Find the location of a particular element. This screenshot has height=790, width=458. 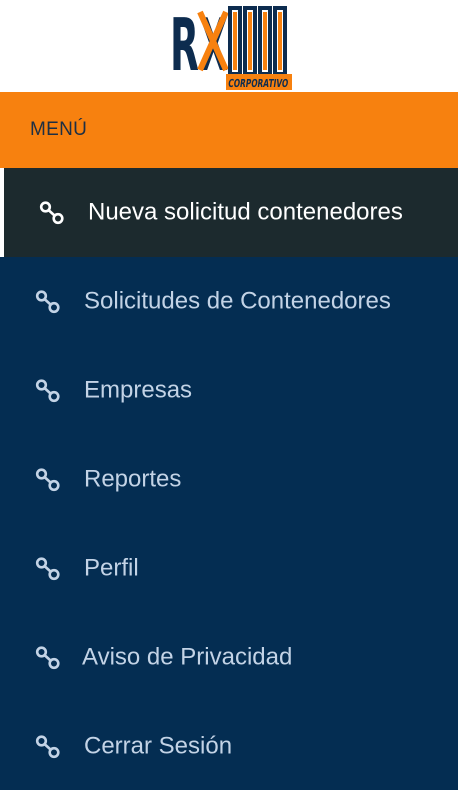

nav-item-label: Perfil is located at coordinates (111, 567).